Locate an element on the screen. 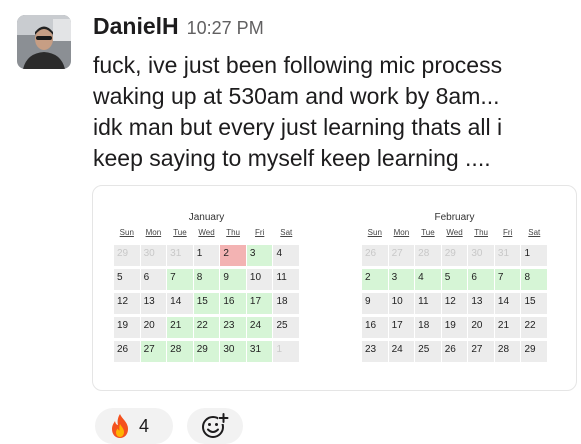 This screenshot has height=444, width=581. calendar-day: 22 is located at coordinates (534, 327).